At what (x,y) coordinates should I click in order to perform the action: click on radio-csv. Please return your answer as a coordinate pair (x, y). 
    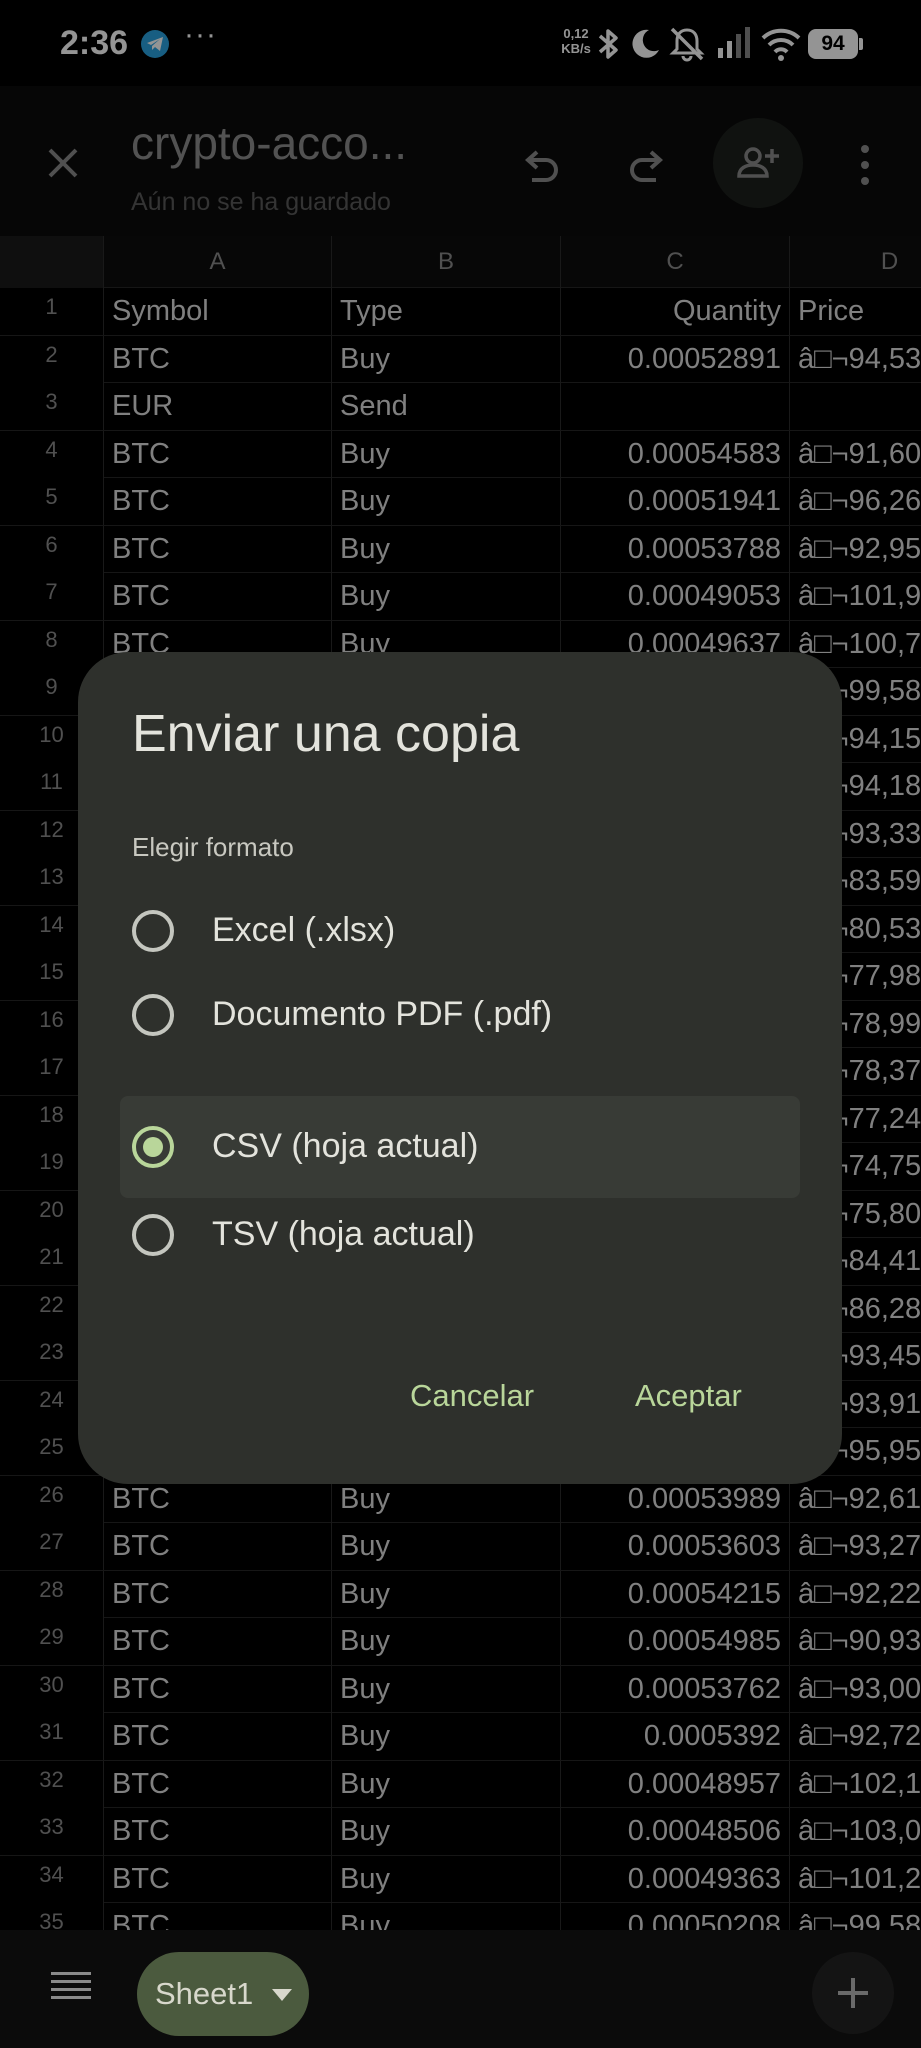
    Looking at the image, I should click on (153, 1147).